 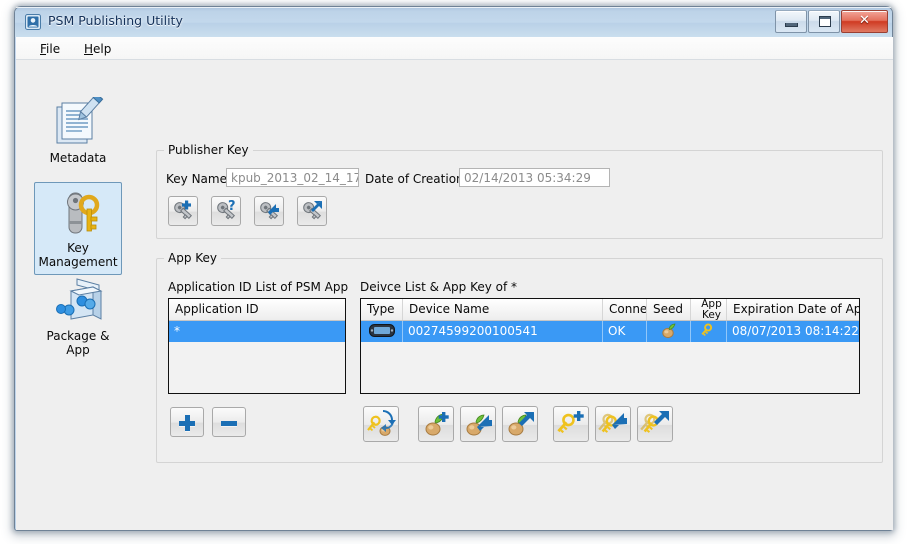 What do you see at coordinates (503, 331) in the screenshot?
I see `cell-device-name: 00274599200100541` at bounding box center [503, 331].